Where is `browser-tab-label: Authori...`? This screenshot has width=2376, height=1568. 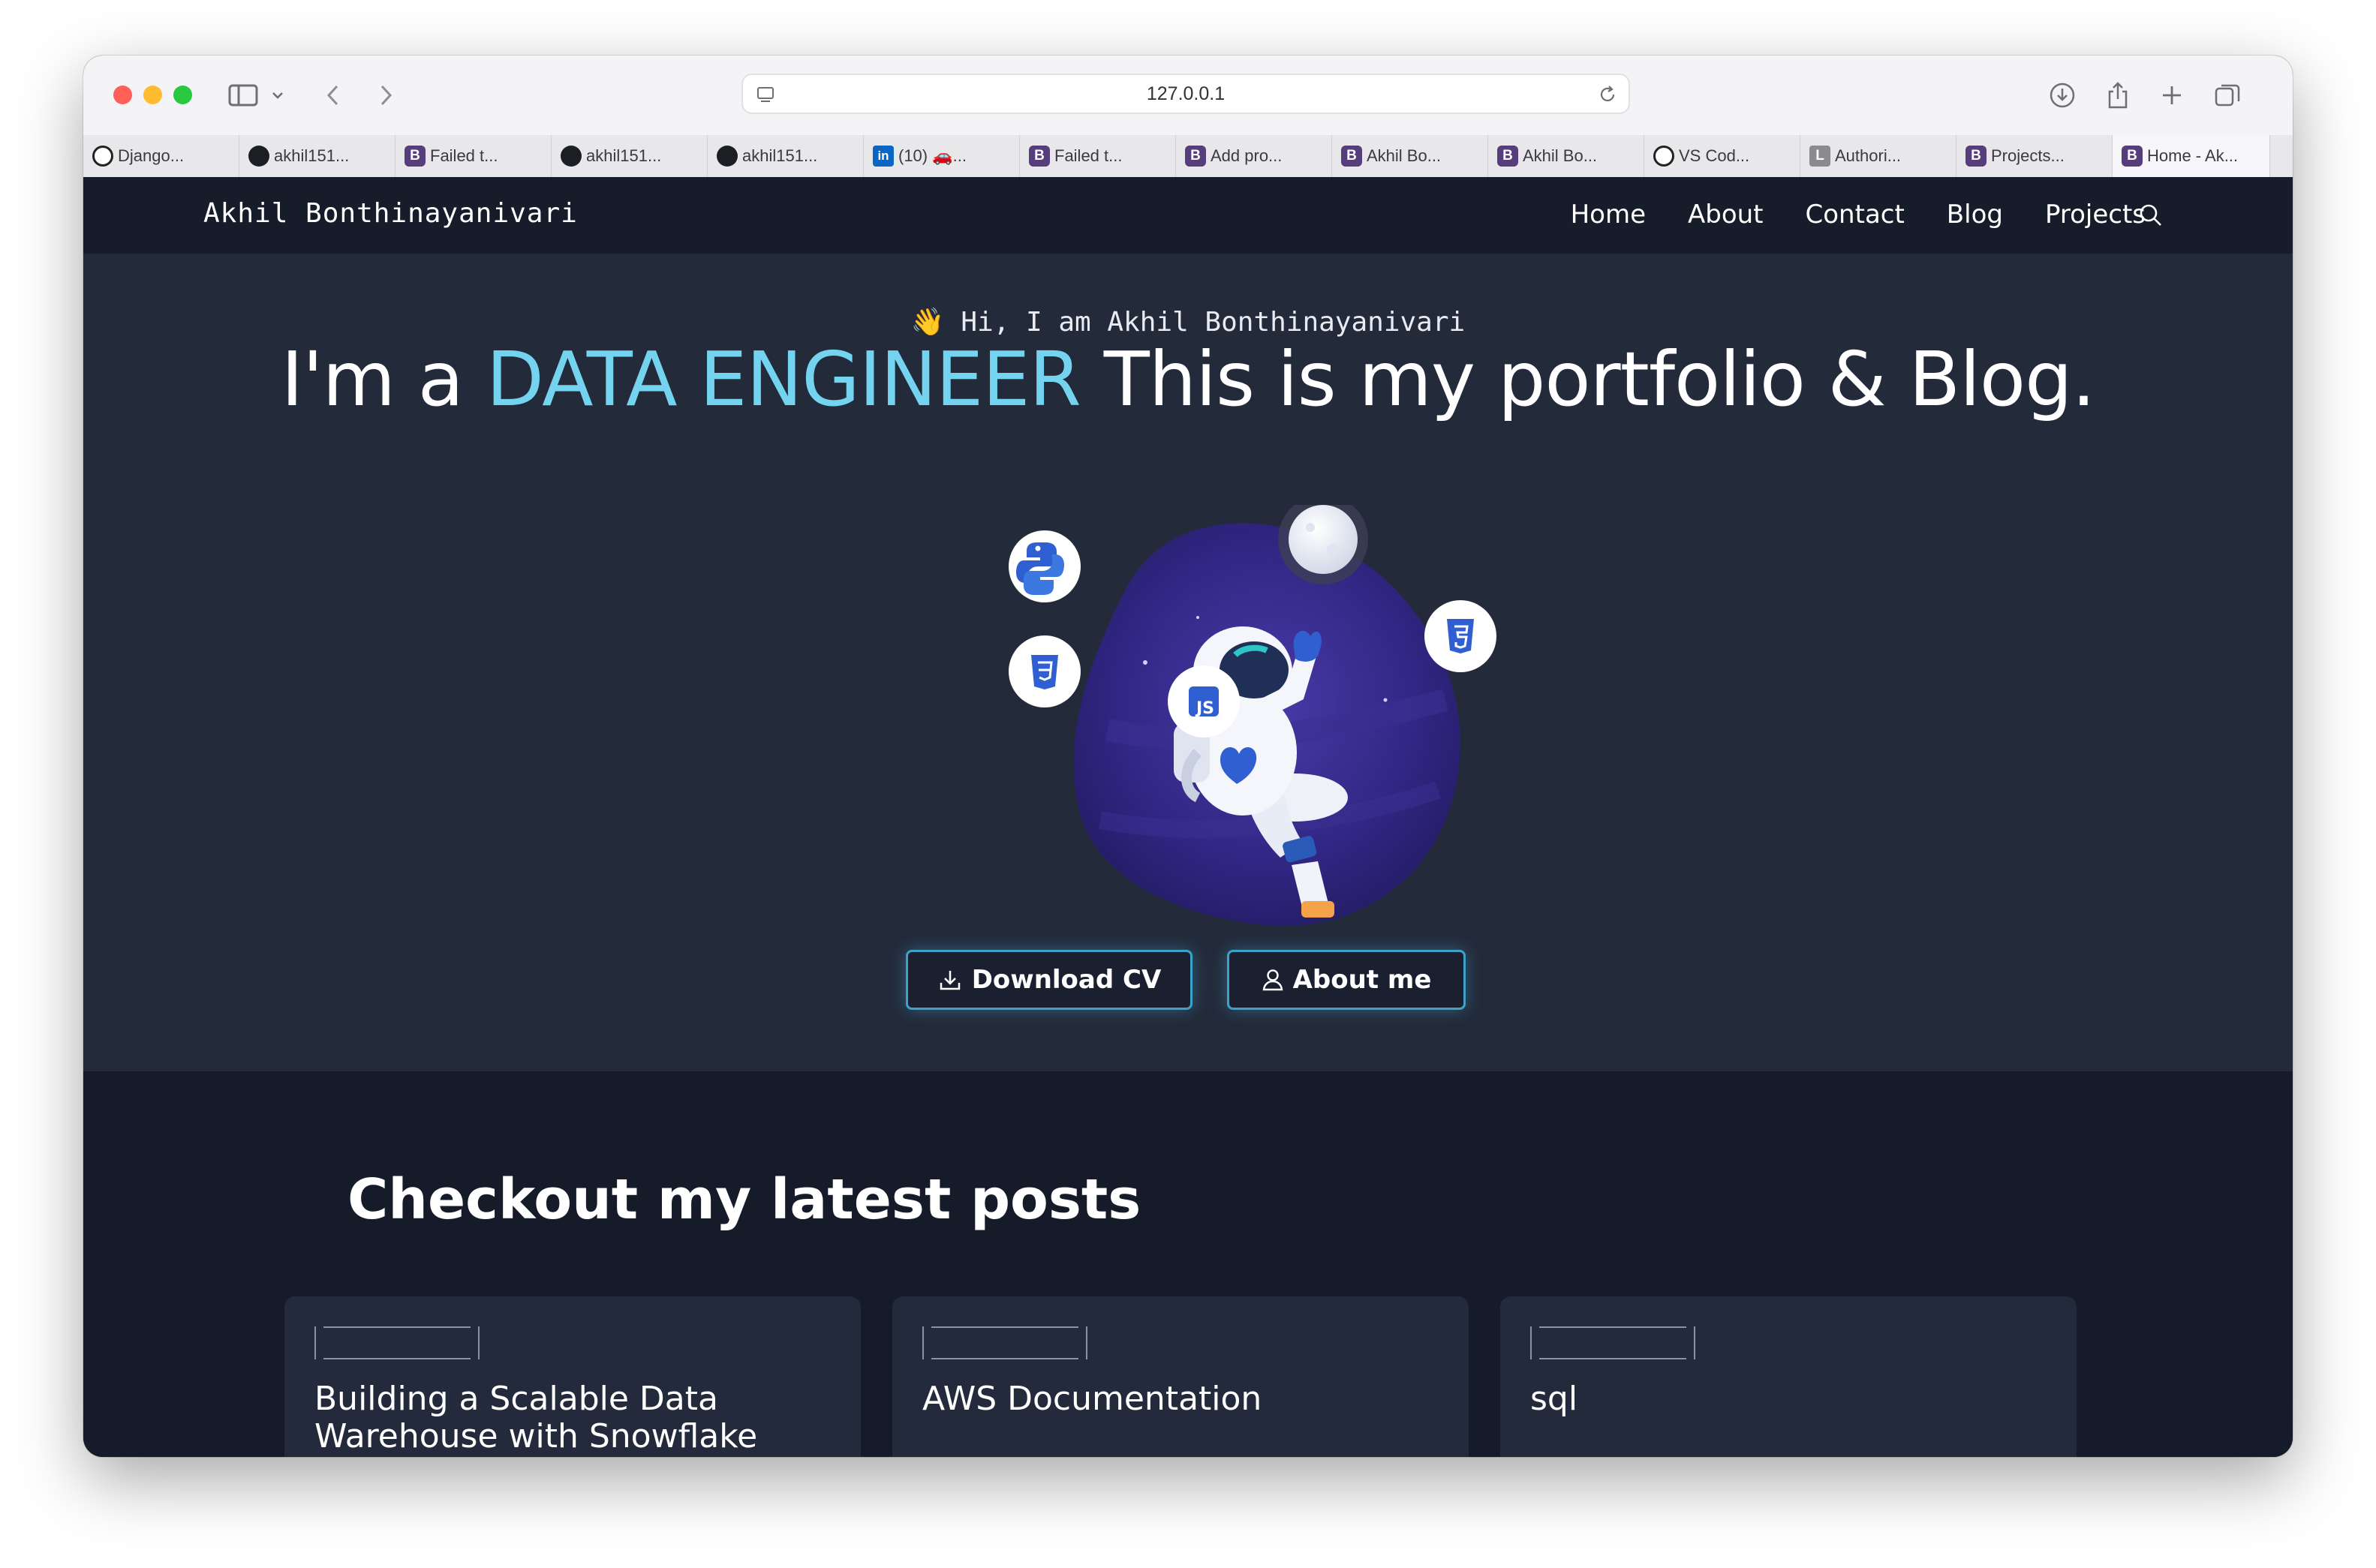 browser-tab-label: Authori... is located at coordinates (1868, 156).